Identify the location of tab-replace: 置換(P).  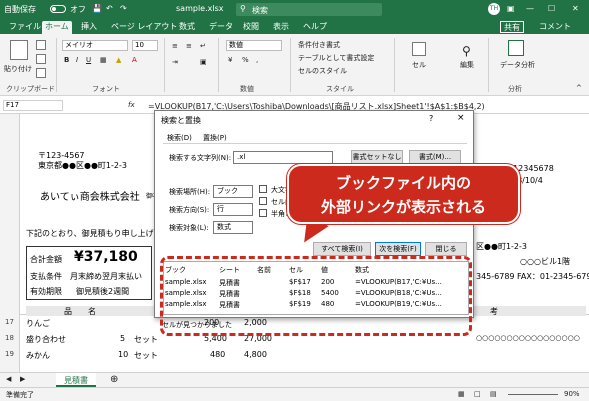
(215, 138).